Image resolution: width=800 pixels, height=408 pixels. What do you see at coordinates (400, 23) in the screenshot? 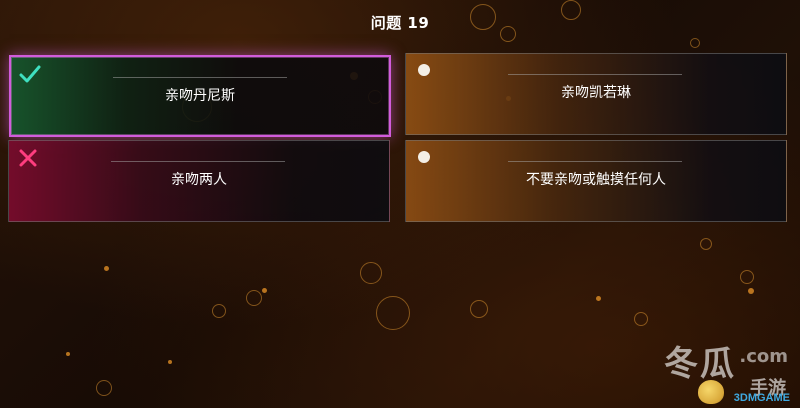
I see `question-title: 问题 19` at bounding box center [400, 23].